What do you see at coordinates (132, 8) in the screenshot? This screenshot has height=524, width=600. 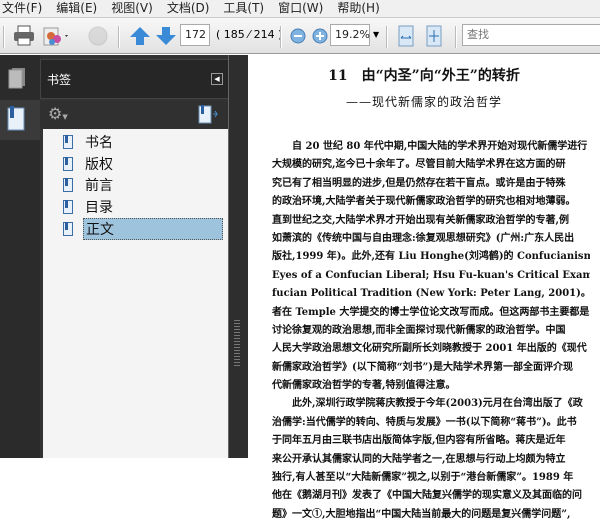 I see `menu-view: 视图(V)` at bounding box center [132, 8].